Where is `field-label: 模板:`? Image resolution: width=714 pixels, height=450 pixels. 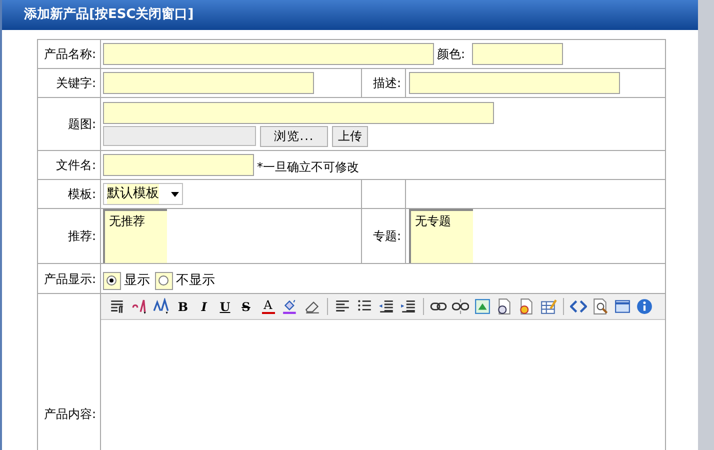 field-label: 模板: is located at coordinates (82, 194).